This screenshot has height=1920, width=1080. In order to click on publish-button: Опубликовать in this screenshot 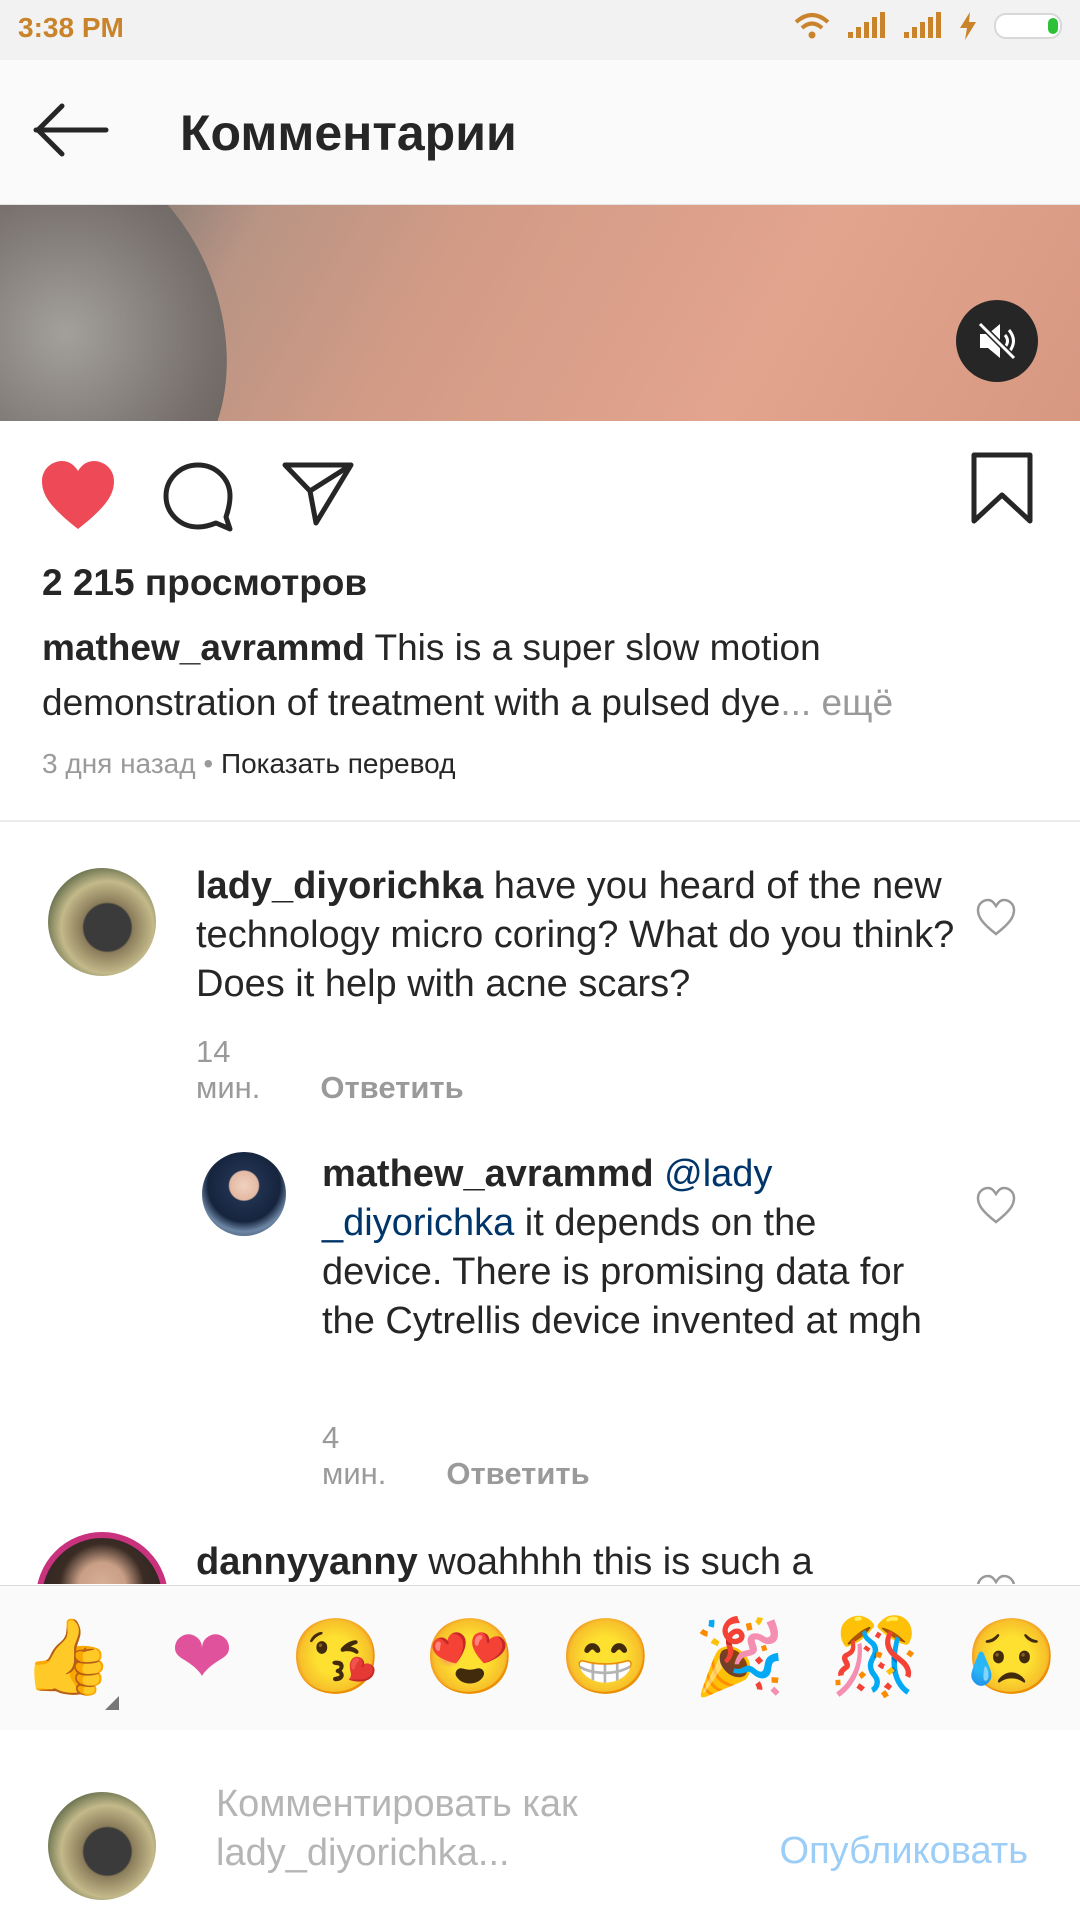, I will do `click(904, 1851)`.